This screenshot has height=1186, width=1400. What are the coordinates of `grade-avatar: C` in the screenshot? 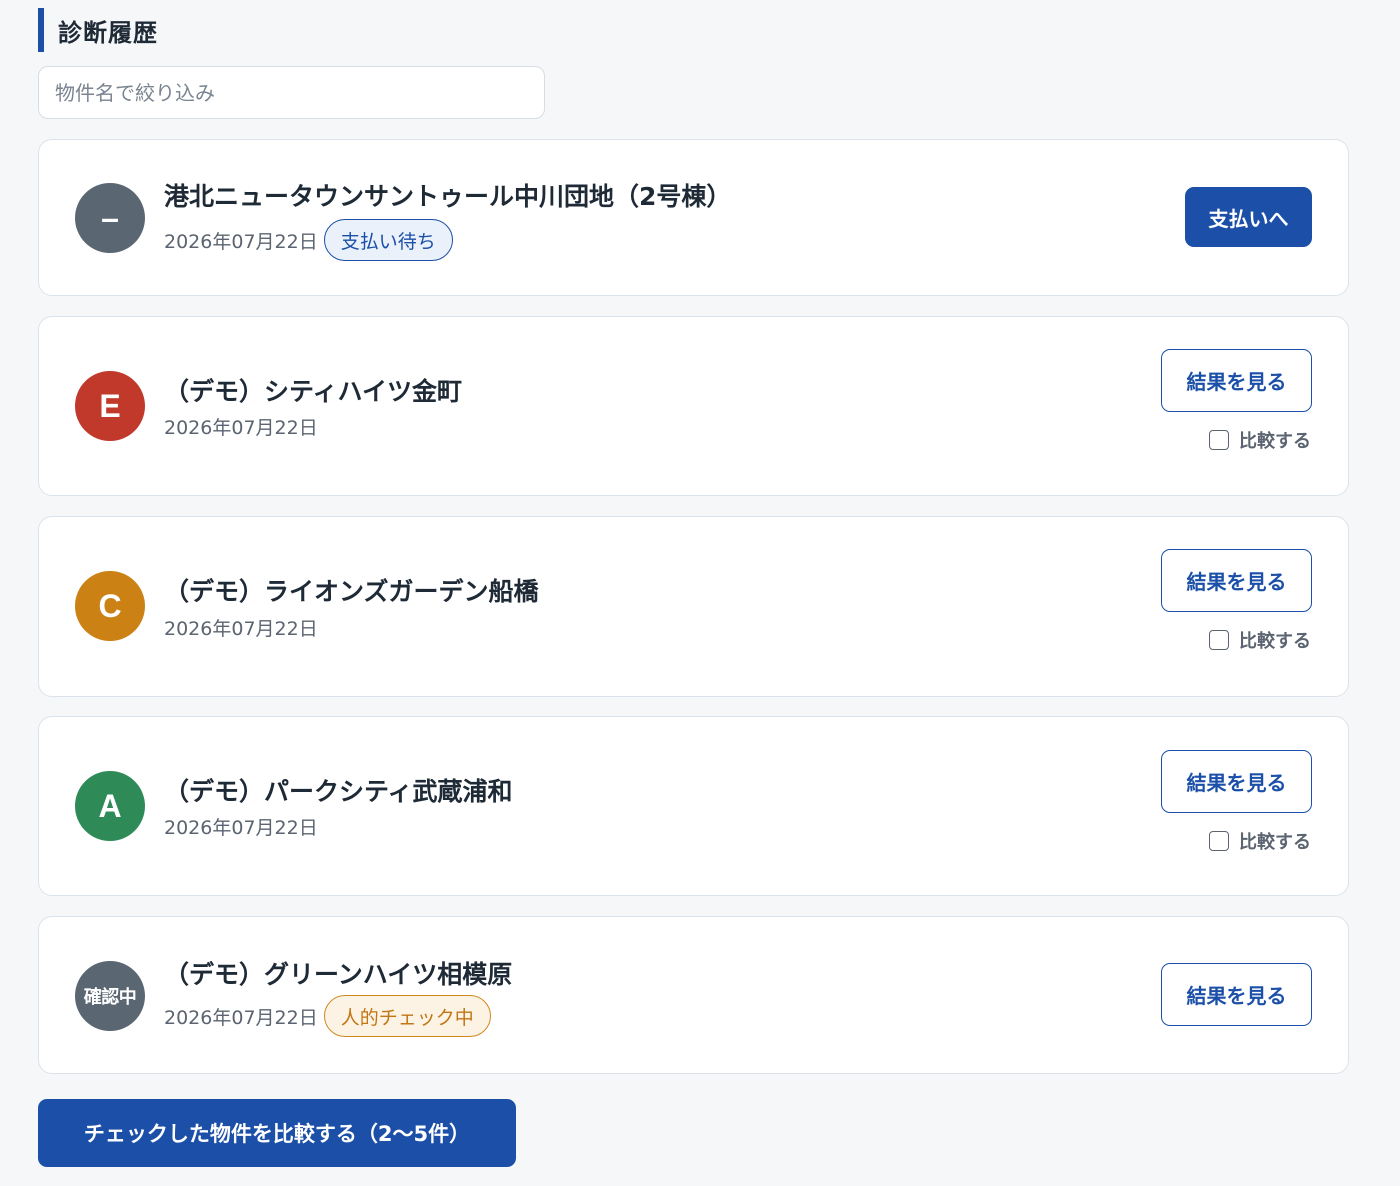 It's located at (110, 606).